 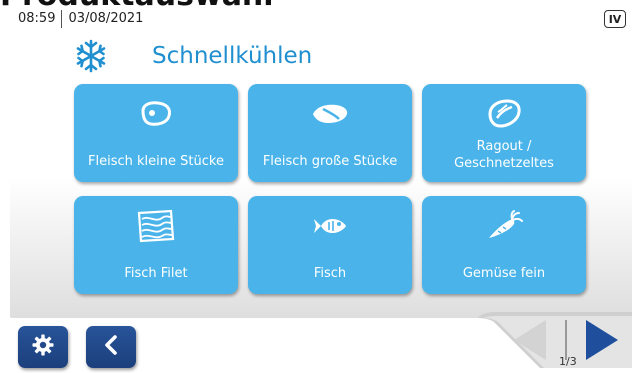 I want to click on clock-date: 03/08/2021, so click(x=106, y=18).